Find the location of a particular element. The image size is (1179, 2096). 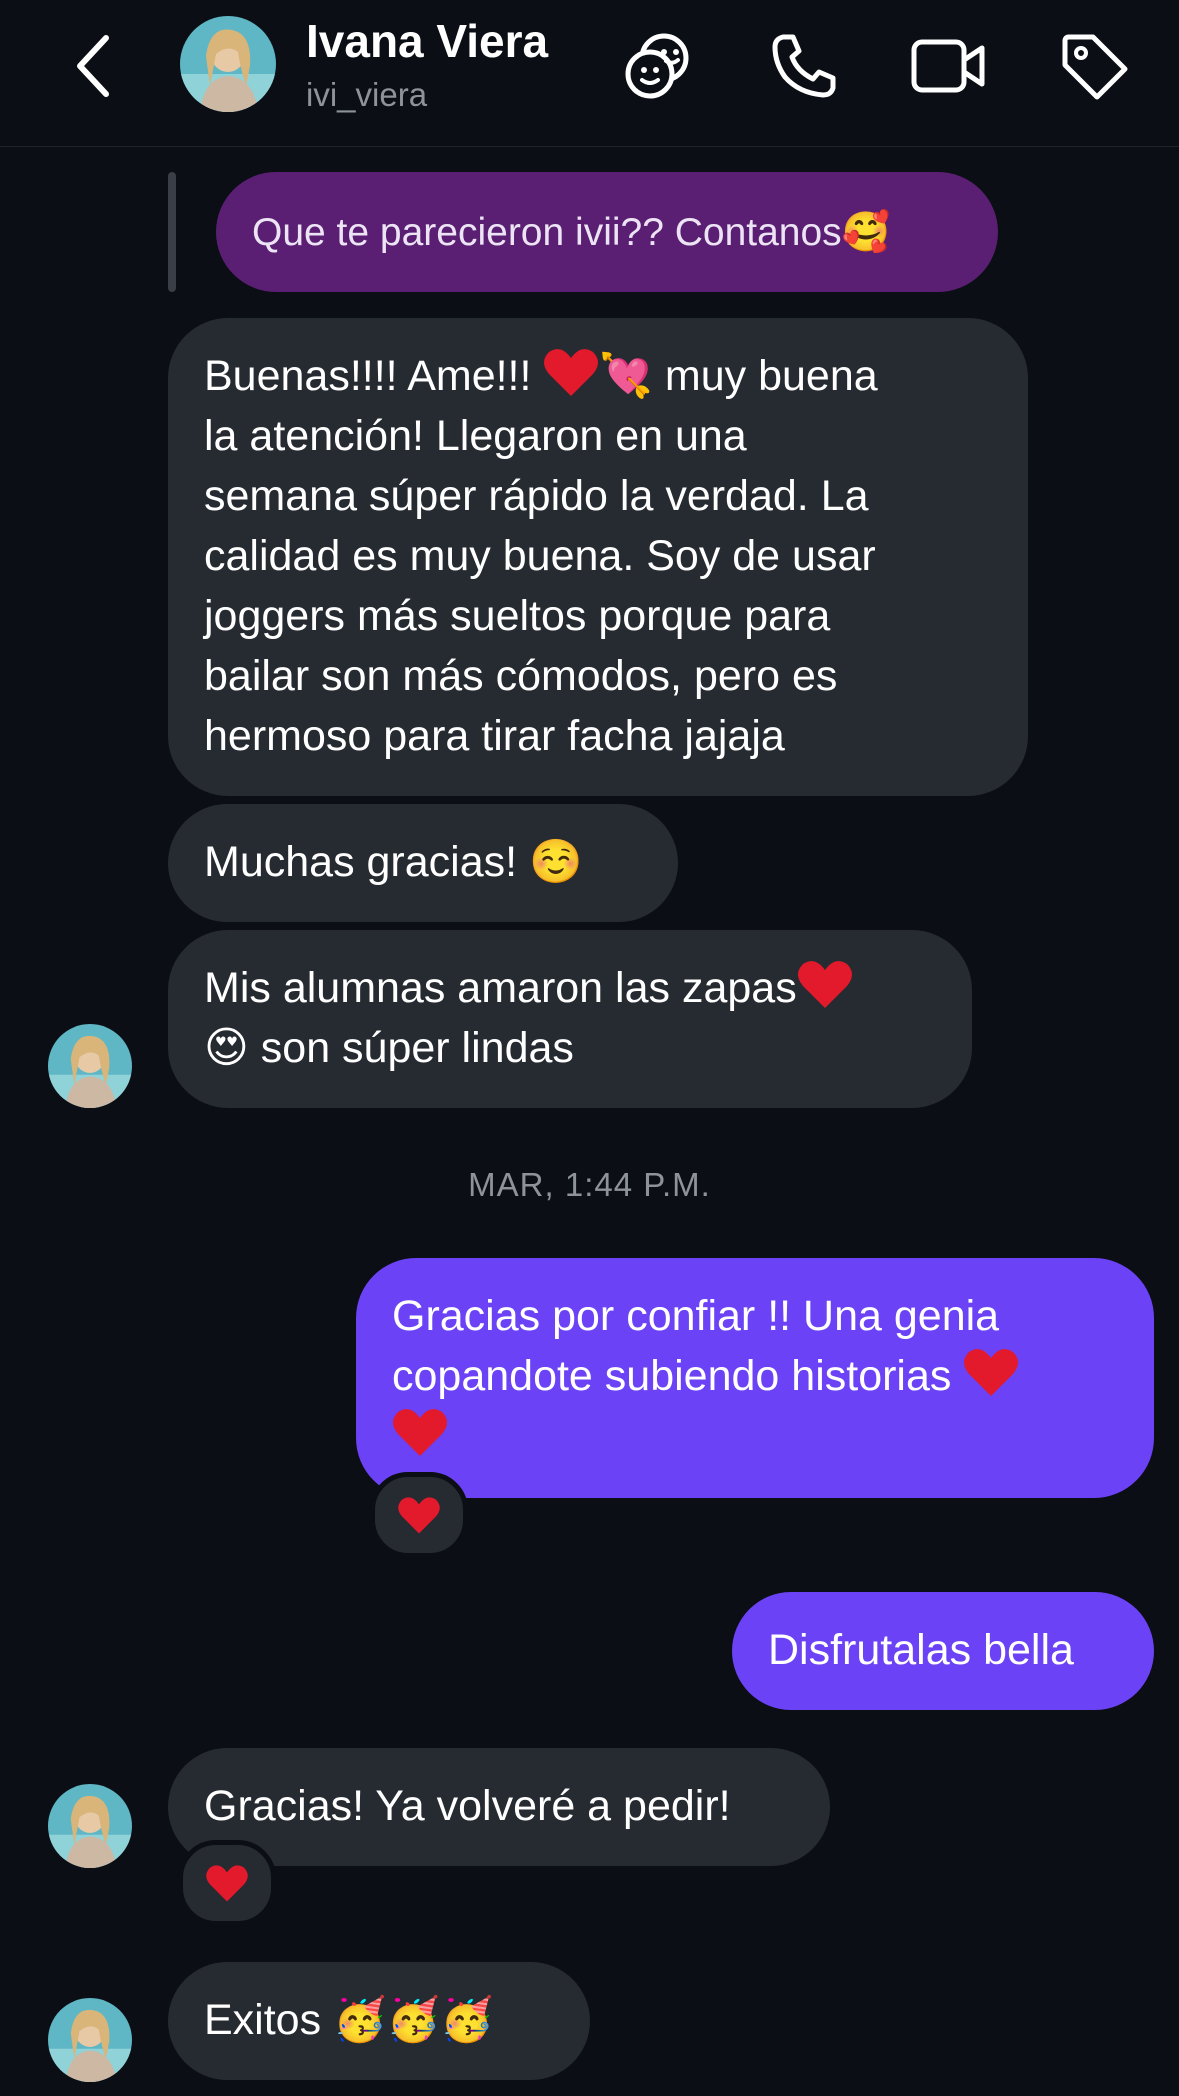

back-button is located at coordinates (94, 66).